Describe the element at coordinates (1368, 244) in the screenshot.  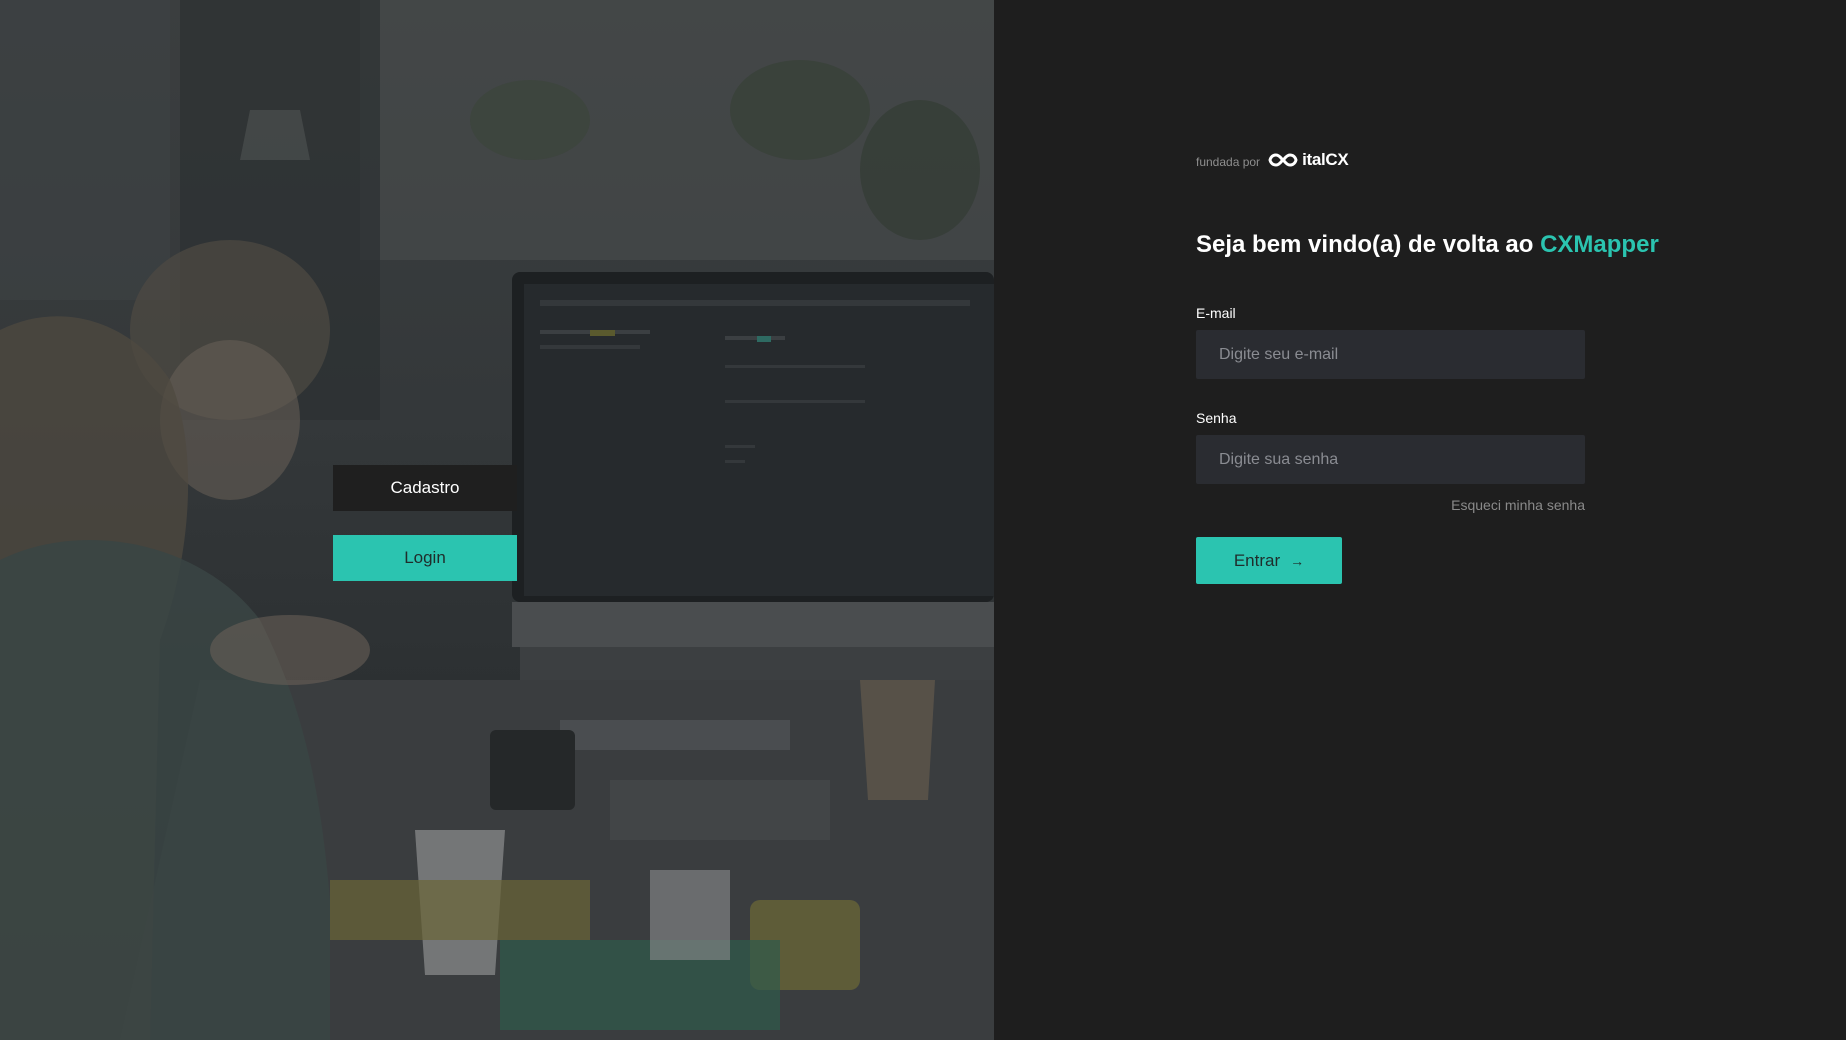
I see `welcome-text: Seja bem vindo(a) de volta ao` at that location.